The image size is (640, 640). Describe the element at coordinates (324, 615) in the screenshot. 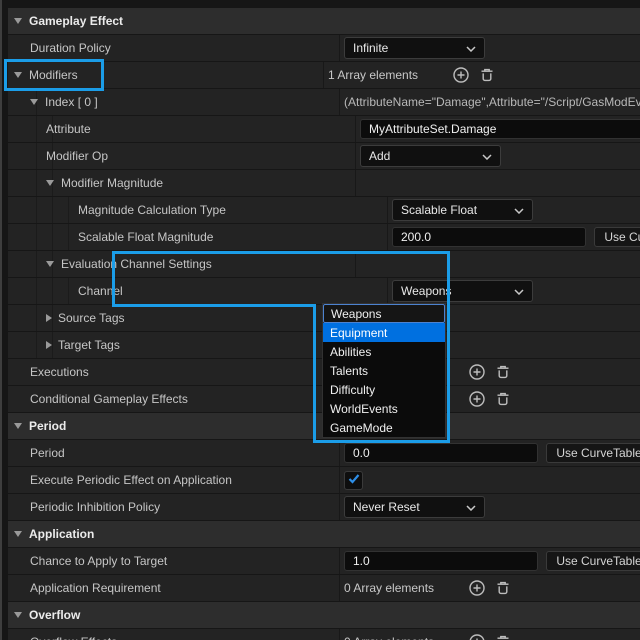

I see `category-overflow: Overflow` at that location.